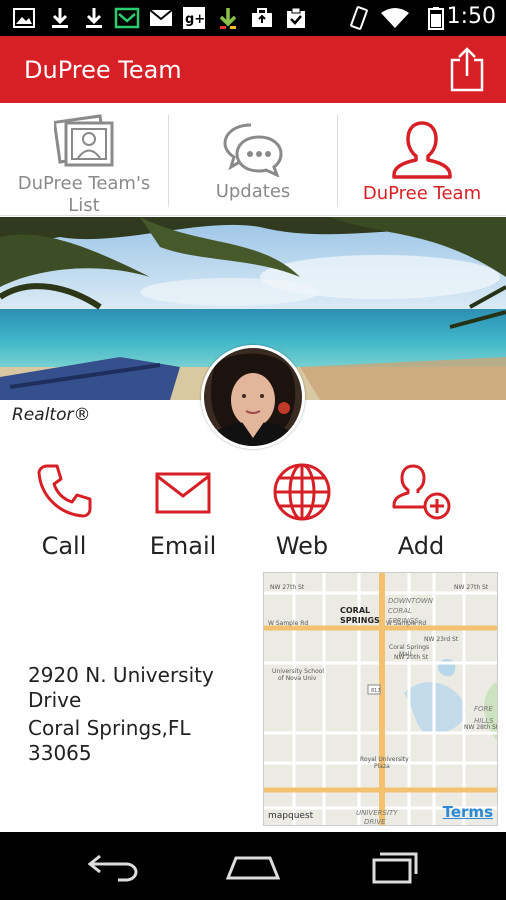  Describe the element at coordinates (441, 639) in the screenshot. I see `svg-text: NW 23rd St` at that location.